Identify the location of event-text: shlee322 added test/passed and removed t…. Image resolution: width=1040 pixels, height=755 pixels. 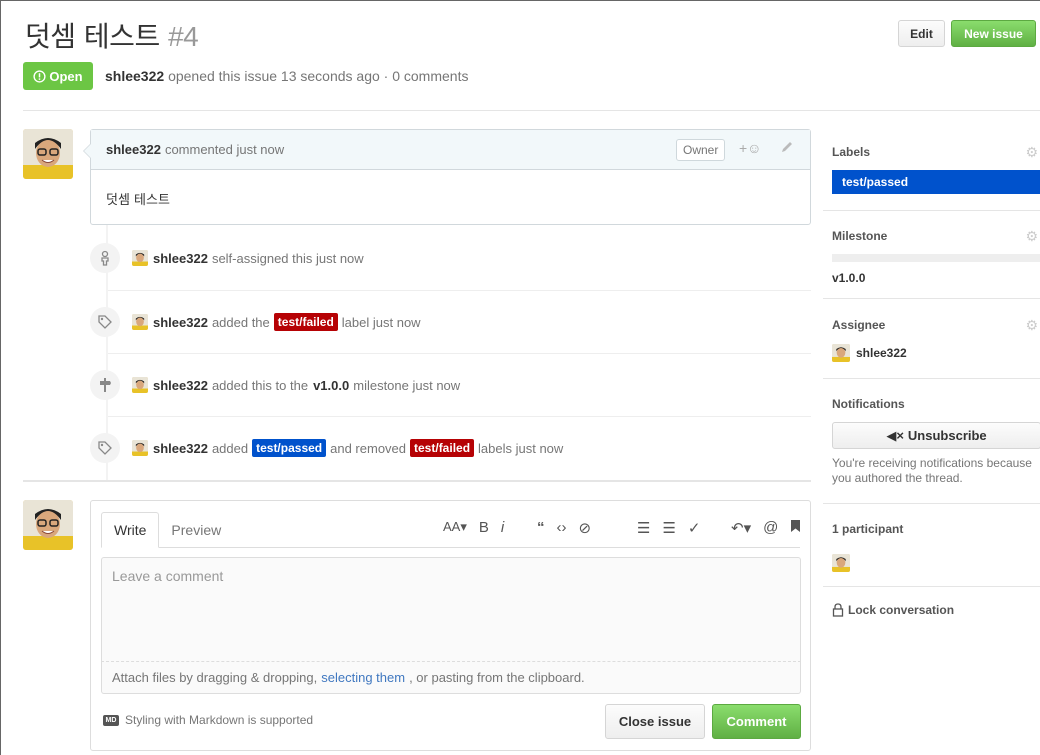
(347, 448).